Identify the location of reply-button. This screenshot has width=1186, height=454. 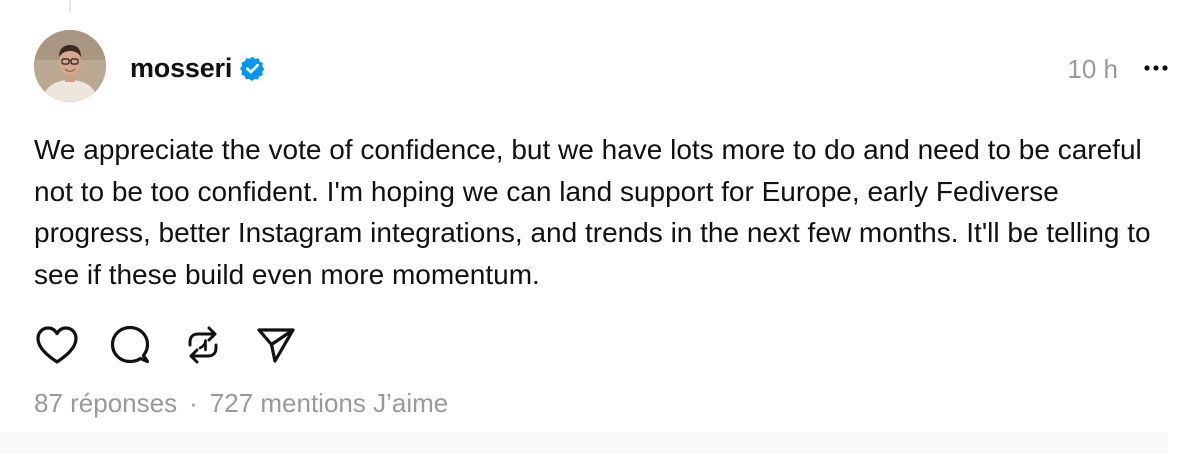
(130, 345).